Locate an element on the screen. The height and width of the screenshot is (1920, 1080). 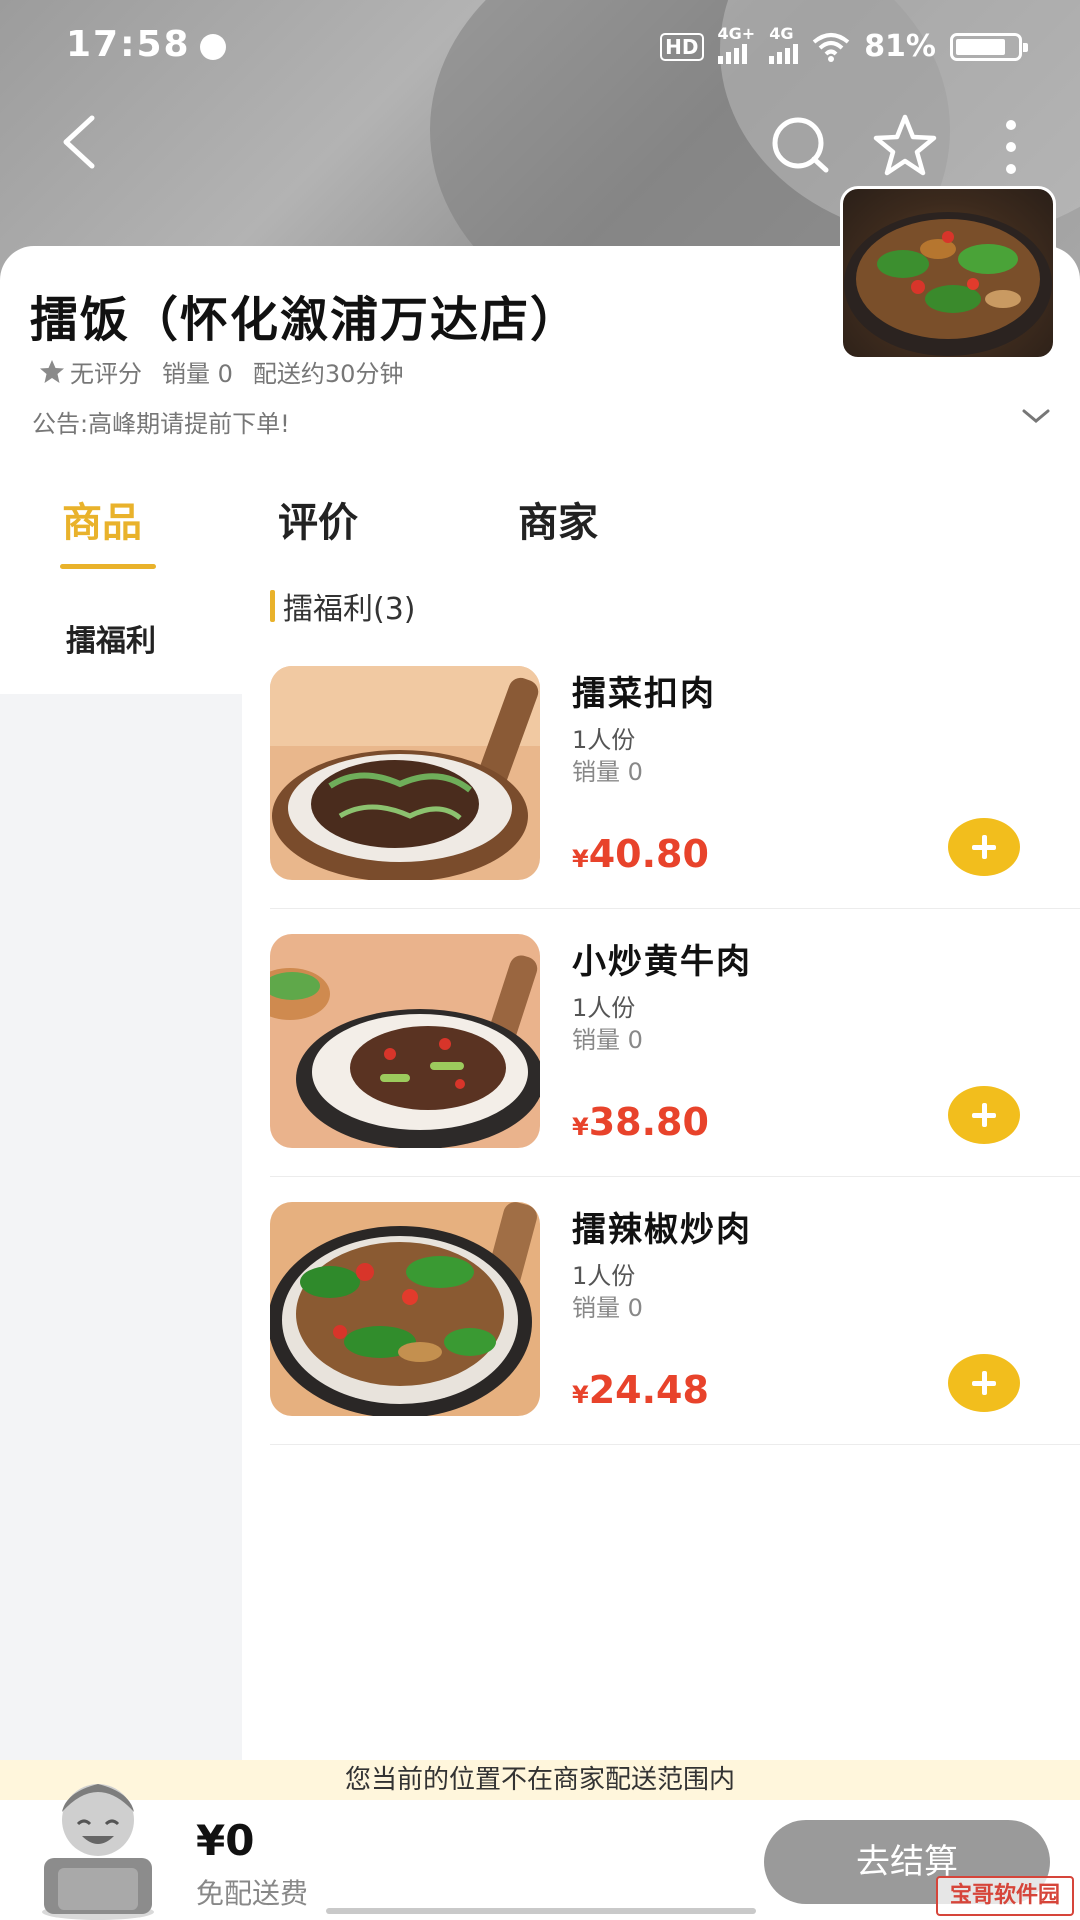
sidebar-item-label: 擂福利 is located at coordinates (111, 641).